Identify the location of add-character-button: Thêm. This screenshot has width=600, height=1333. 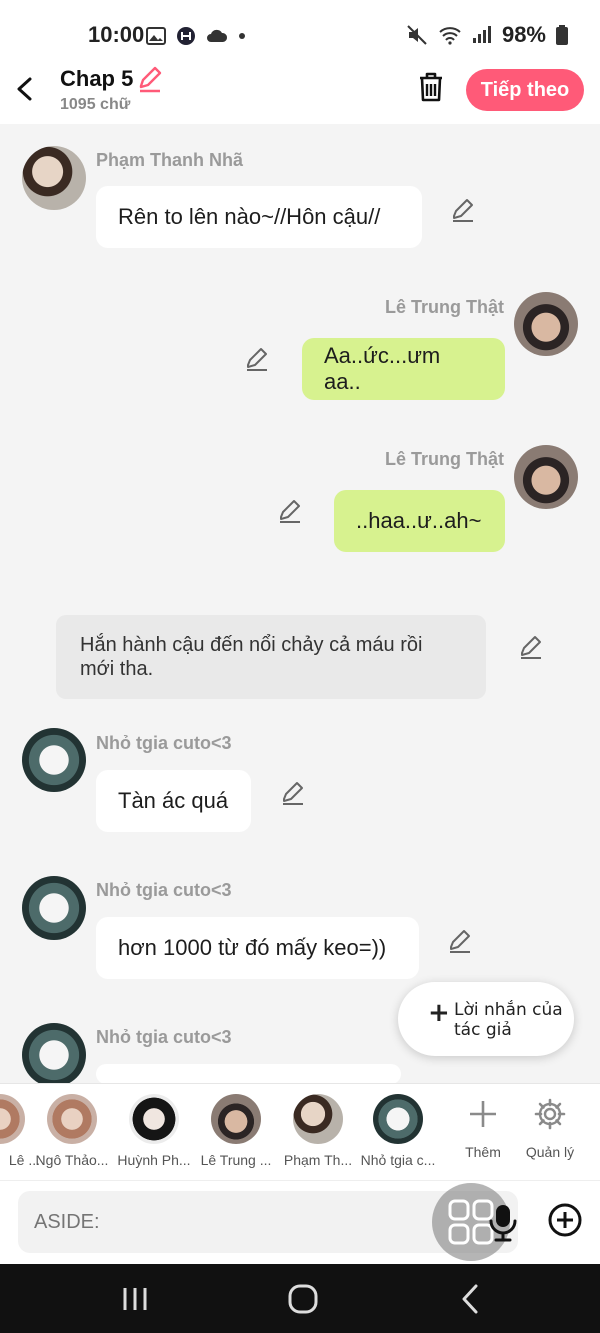
(483, 1127).